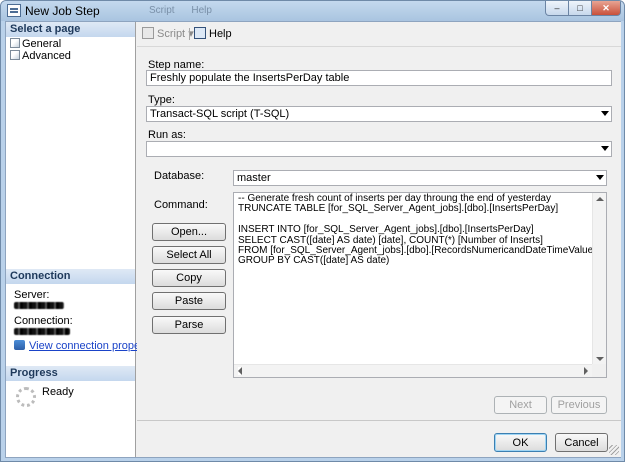  Describe the element at coordinates (579, 405) in the screenshot. I see `previous-button: Previous` at that location.